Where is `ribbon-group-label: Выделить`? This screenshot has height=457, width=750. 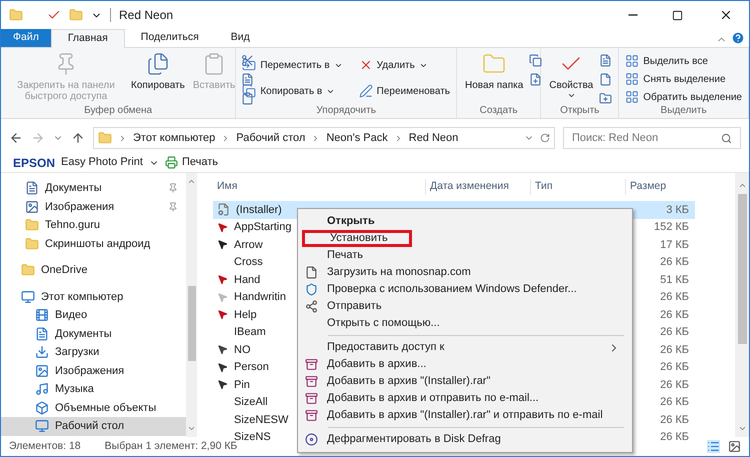
ribbon-group-label: Выделить is located at coordinates (684, 111).